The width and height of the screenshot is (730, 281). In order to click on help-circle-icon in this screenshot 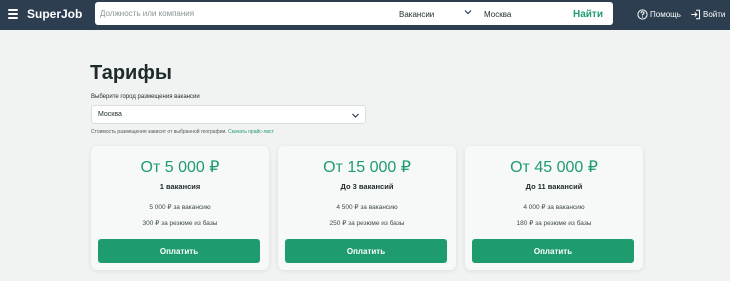, I will do `click(642, 14)`.